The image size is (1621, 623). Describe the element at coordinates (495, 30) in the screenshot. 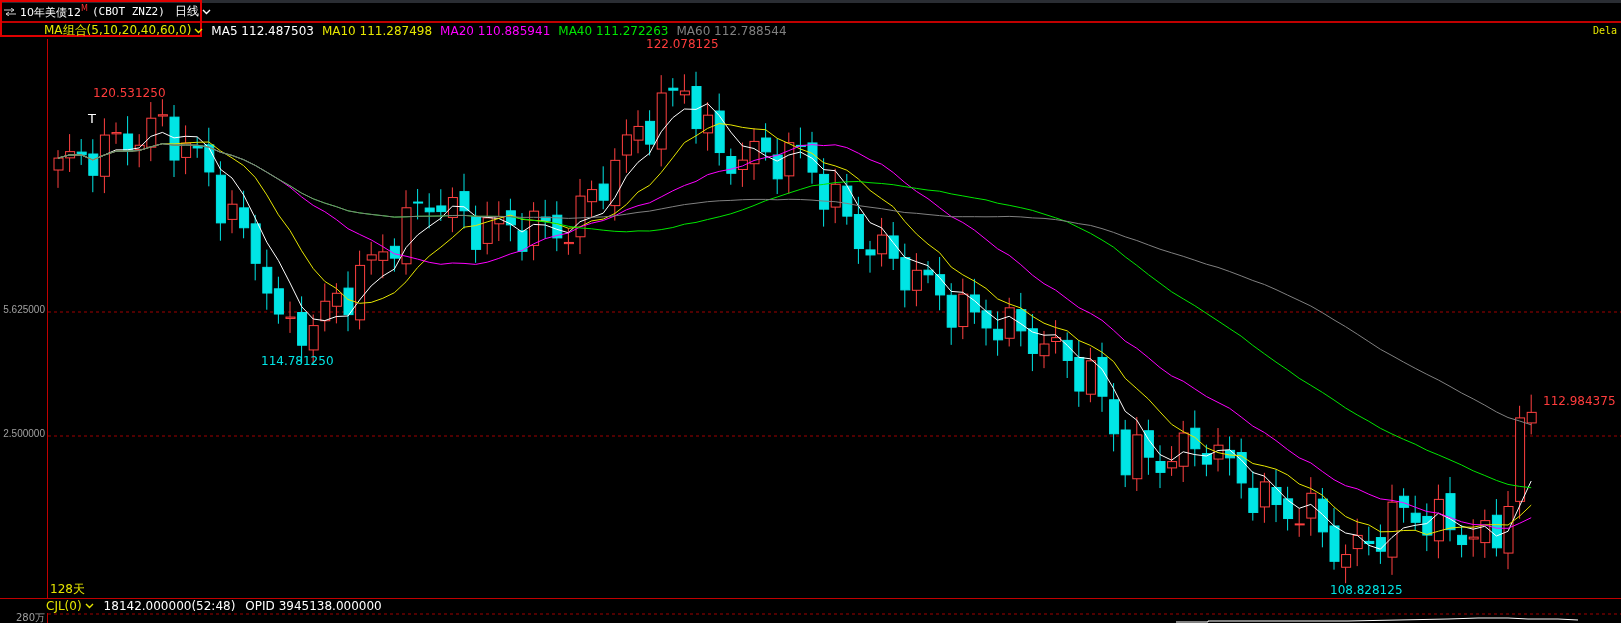

I see `ma-value: MA20 110.885941` at that location.